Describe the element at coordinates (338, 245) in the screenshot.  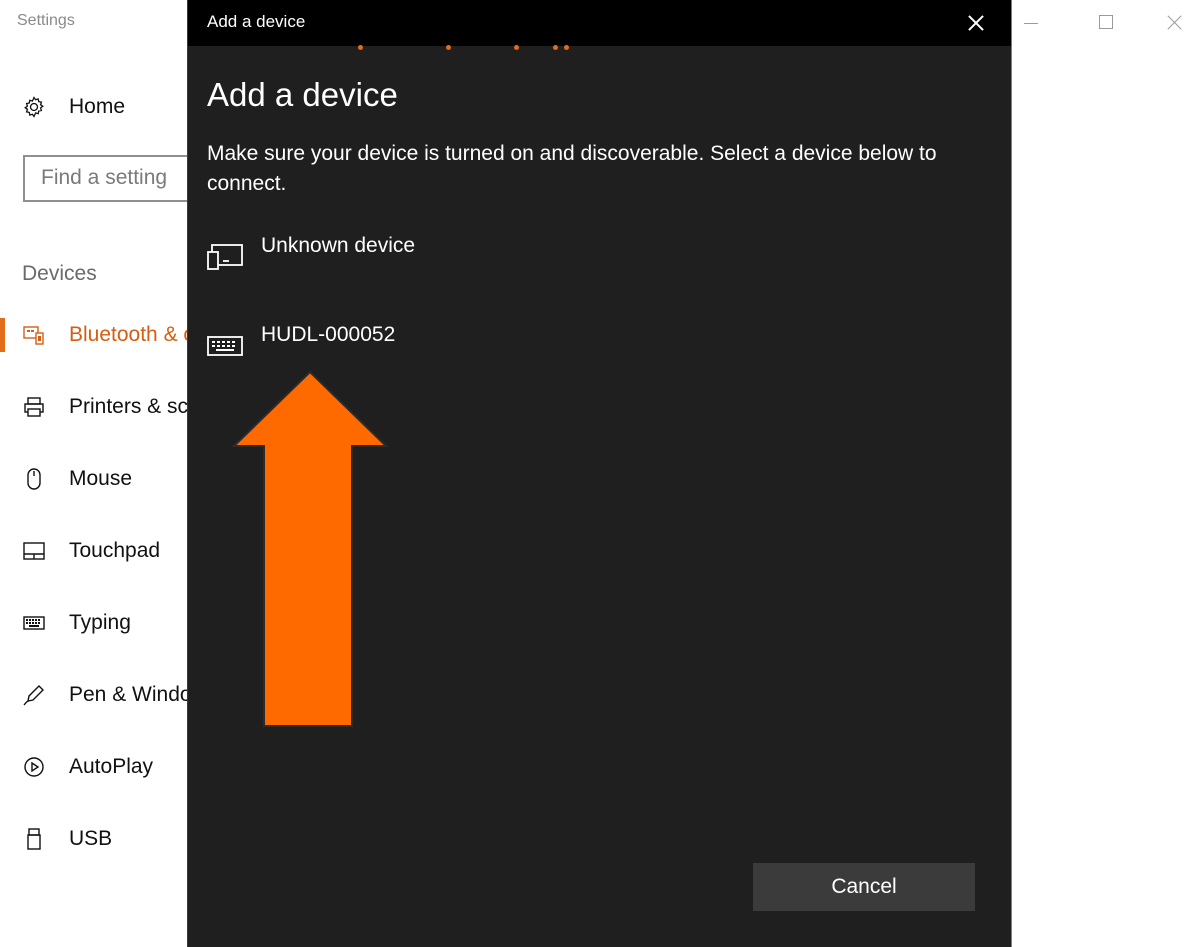
I see `device-label: Unknown device` at that location.